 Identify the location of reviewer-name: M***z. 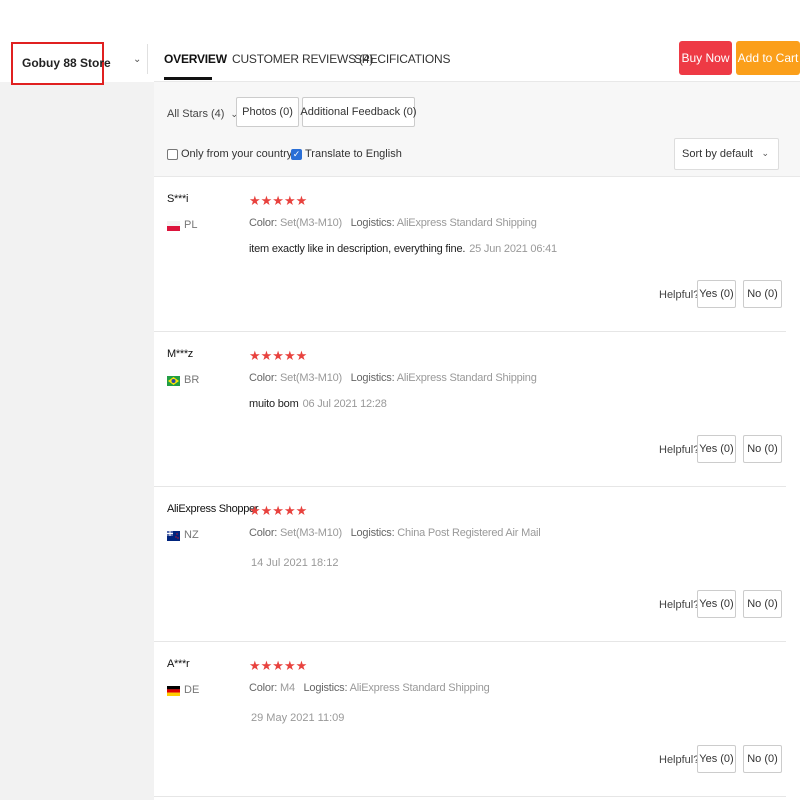
(180, 354).